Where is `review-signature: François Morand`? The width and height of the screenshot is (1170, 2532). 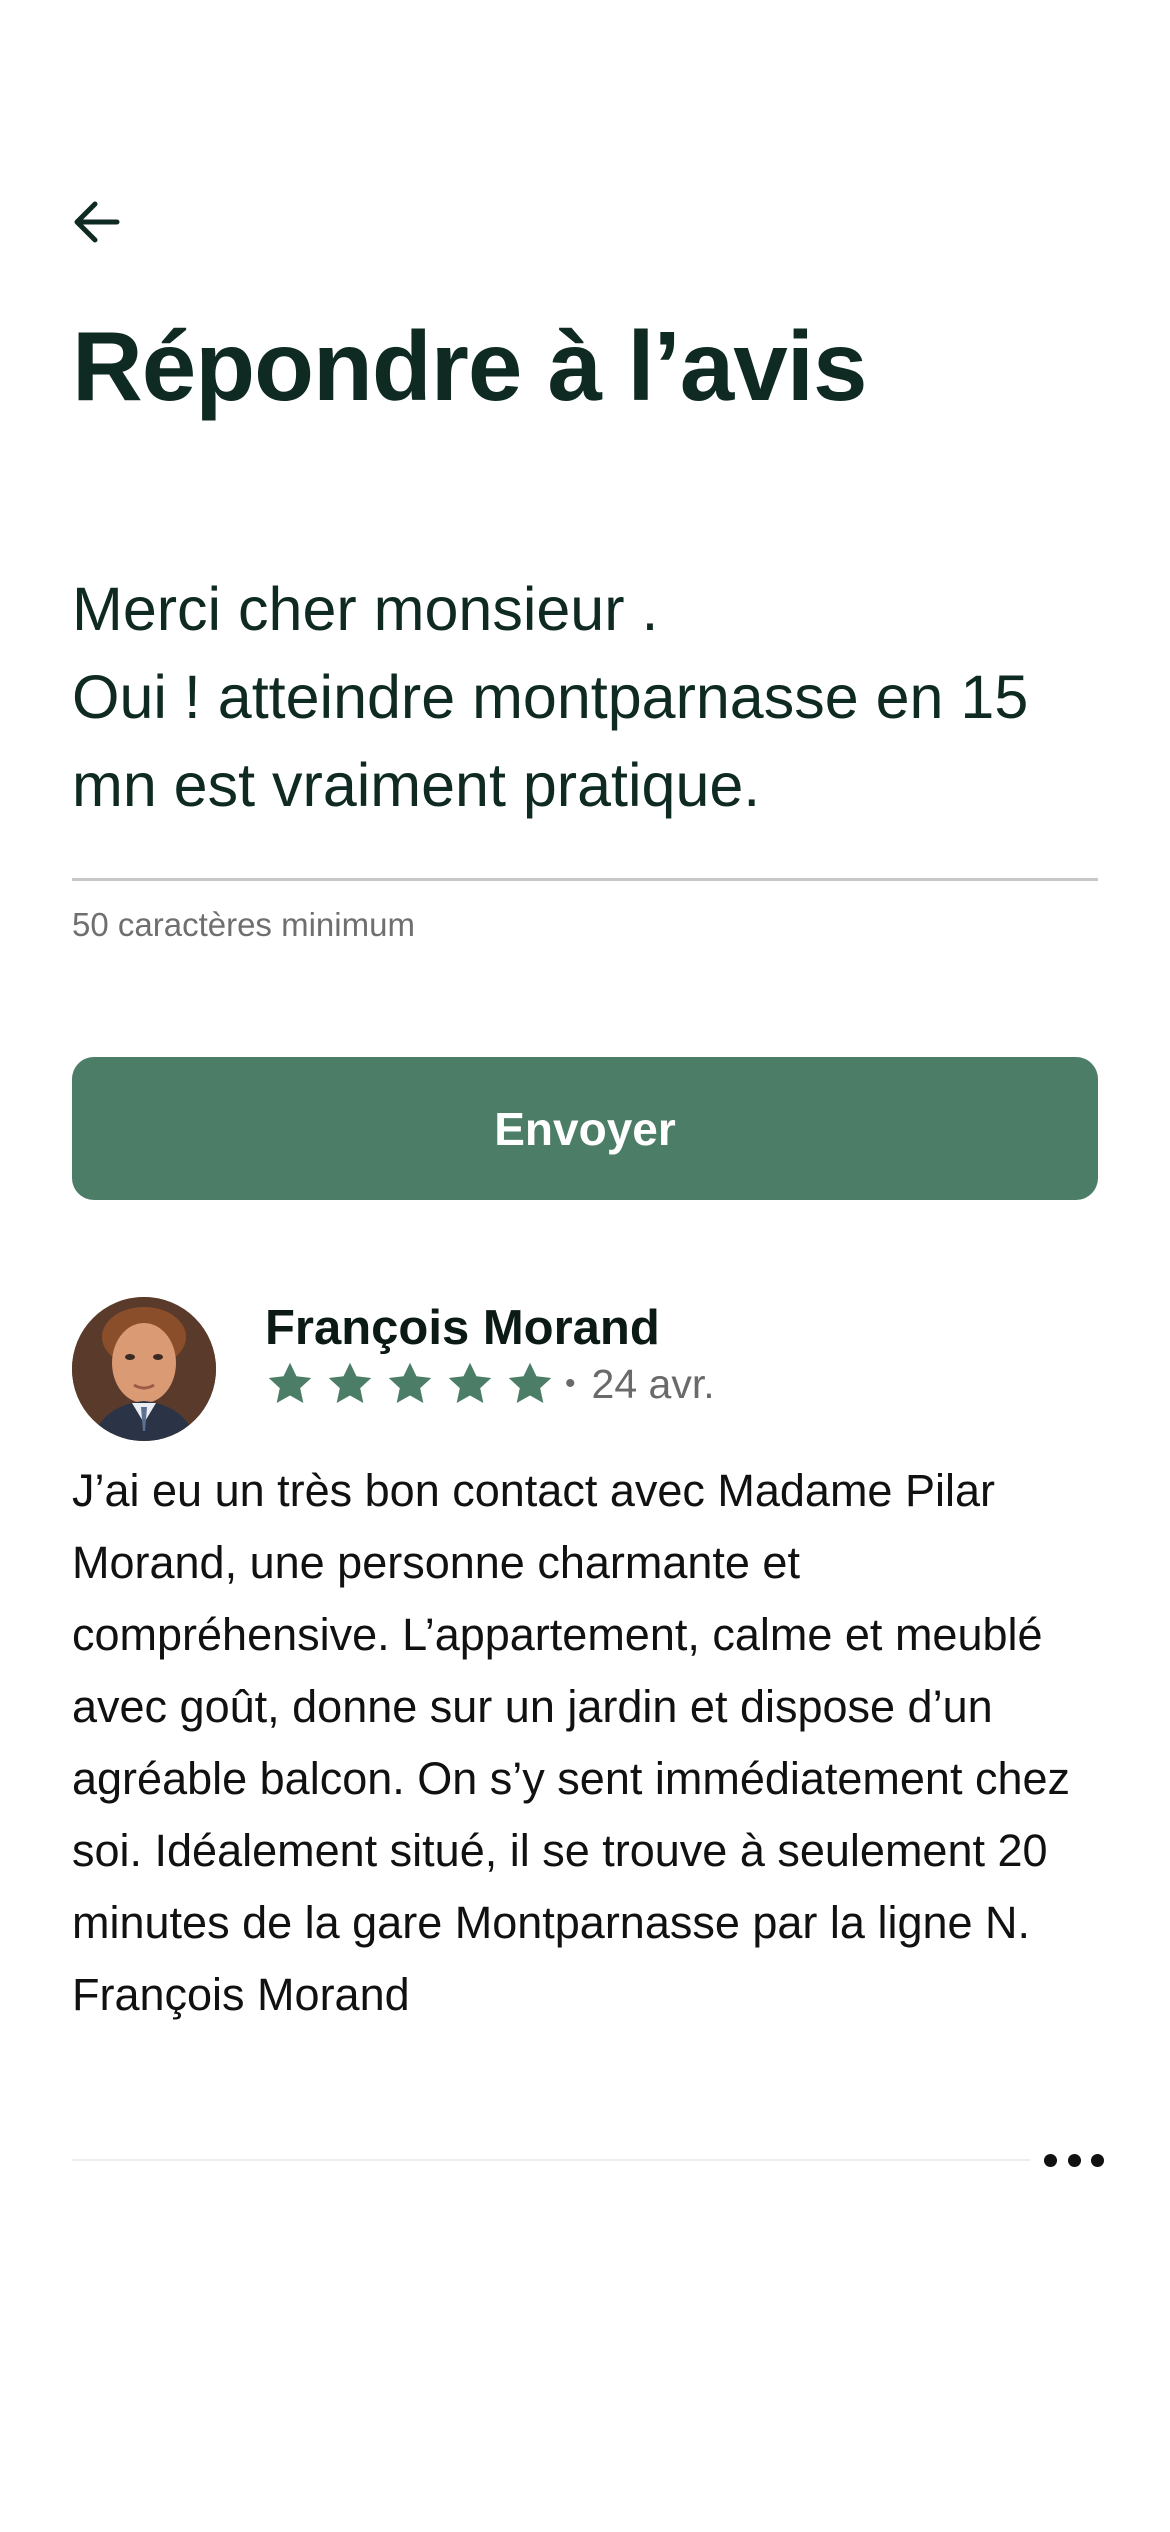 review-signature: François Morand is located at coordinates (241, 1994).